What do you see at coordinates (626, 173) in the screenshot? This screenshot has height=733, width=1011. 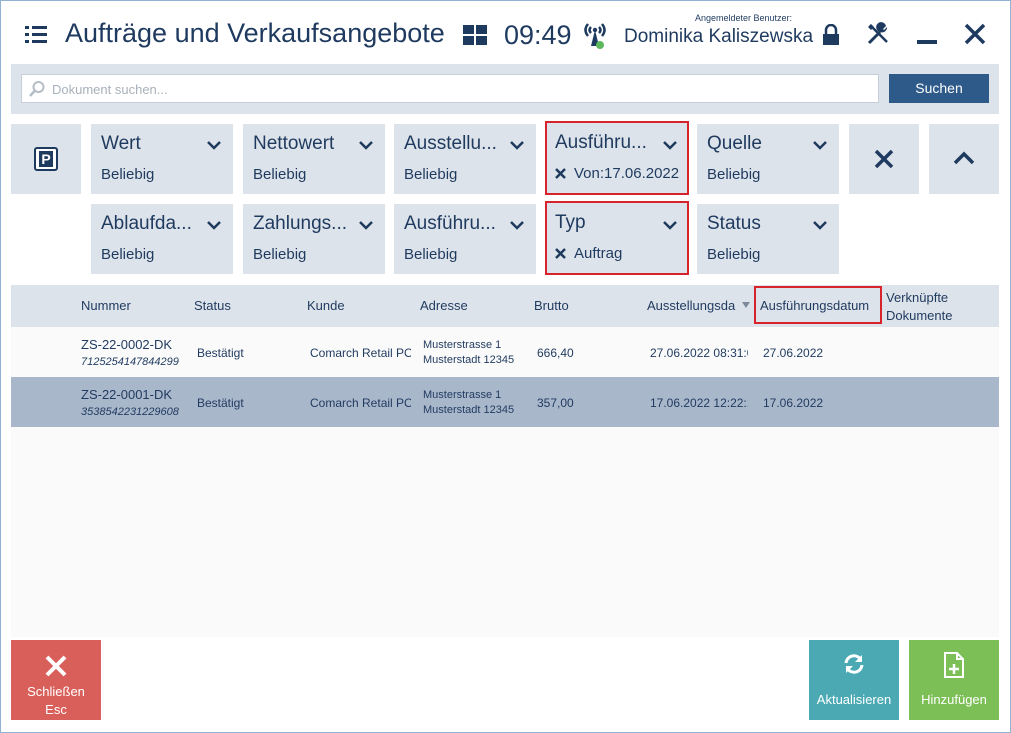 I see `filter-value: Von:17.06.2022` at bounding box center [626, 173].